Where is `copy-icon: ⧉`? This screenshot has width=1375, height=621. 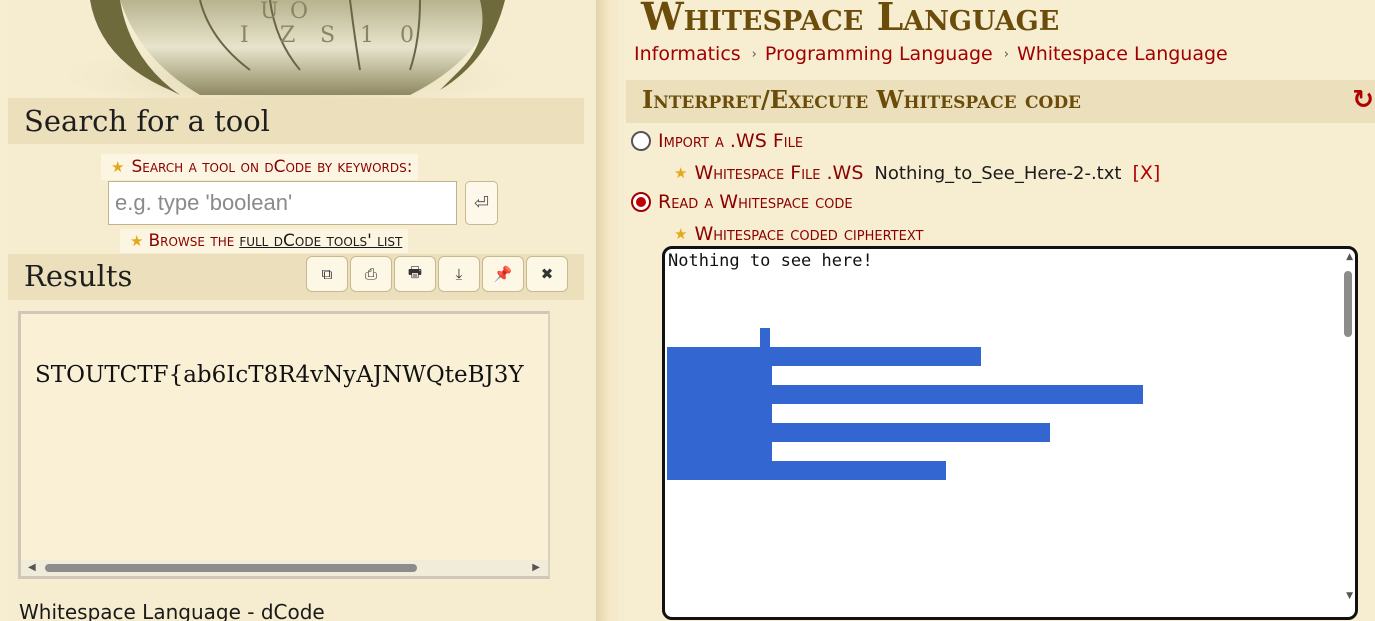
copy-icon: ⧉ is located at coordinates (327, 274).